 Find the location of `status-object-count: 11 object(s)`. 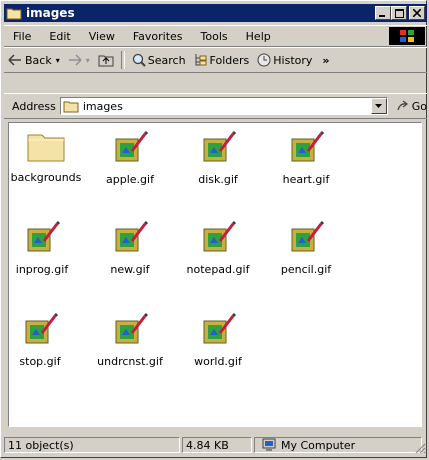

status-object-count: 11 object(s) is located at coordinates (92, 445).